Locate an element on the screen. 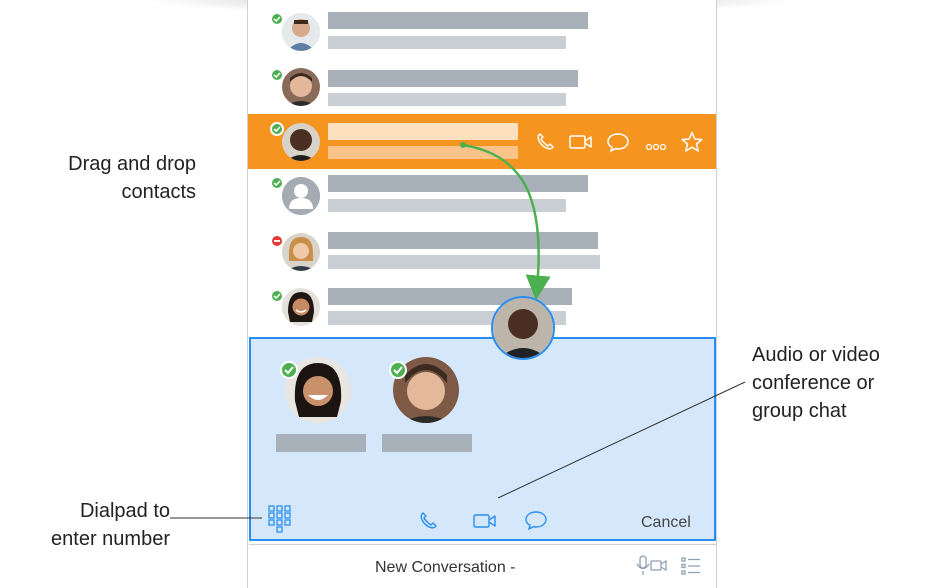 This screenshot has height=588, width=925. contact-row-selected is located at coordinates (482, 141).